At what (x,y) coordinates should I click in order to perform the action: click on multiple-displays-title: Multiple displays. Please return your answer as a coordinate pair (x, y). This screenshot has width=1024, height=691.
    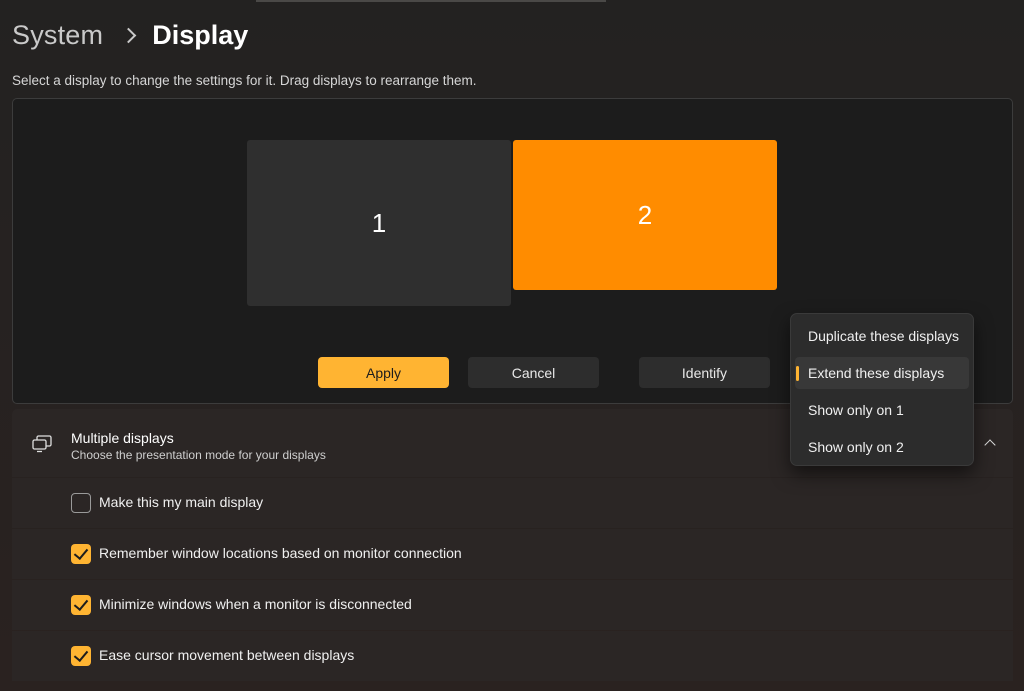
    Looking at the image, I should click on (122, 438).